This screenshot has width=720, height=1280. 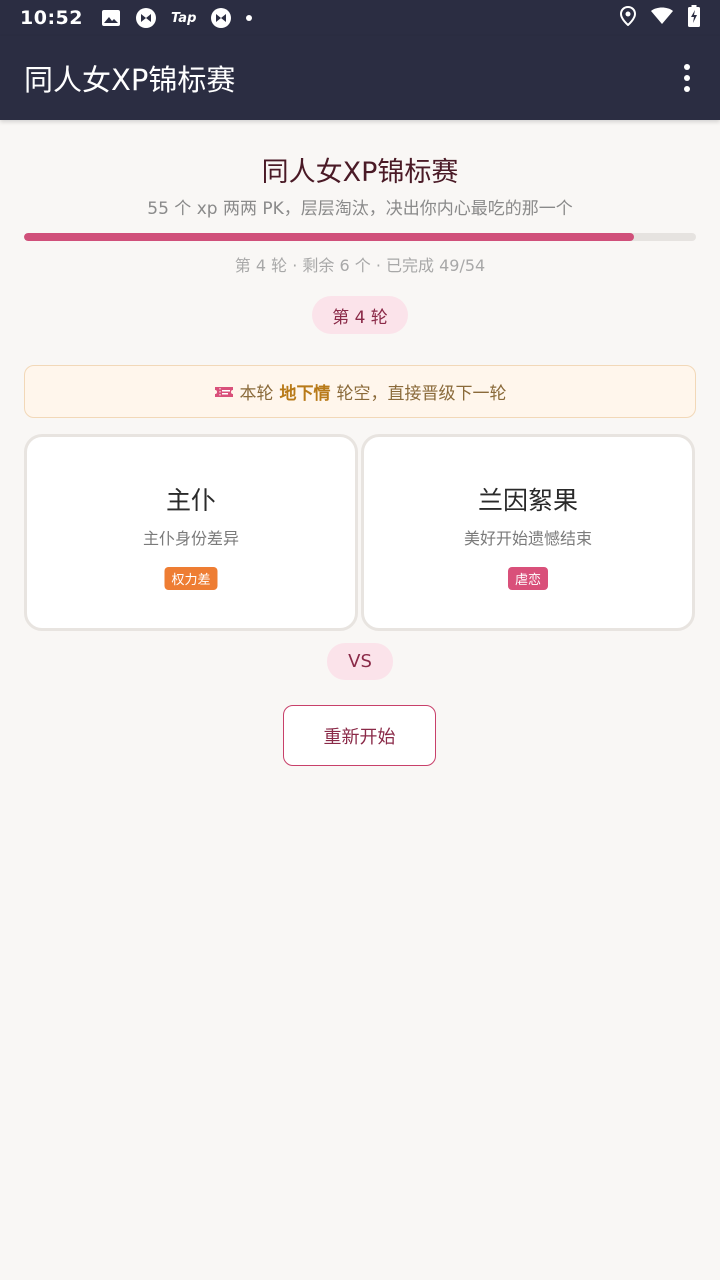 I want to click on status-bar: 10:52 Tap, so click(x=360, y=18).